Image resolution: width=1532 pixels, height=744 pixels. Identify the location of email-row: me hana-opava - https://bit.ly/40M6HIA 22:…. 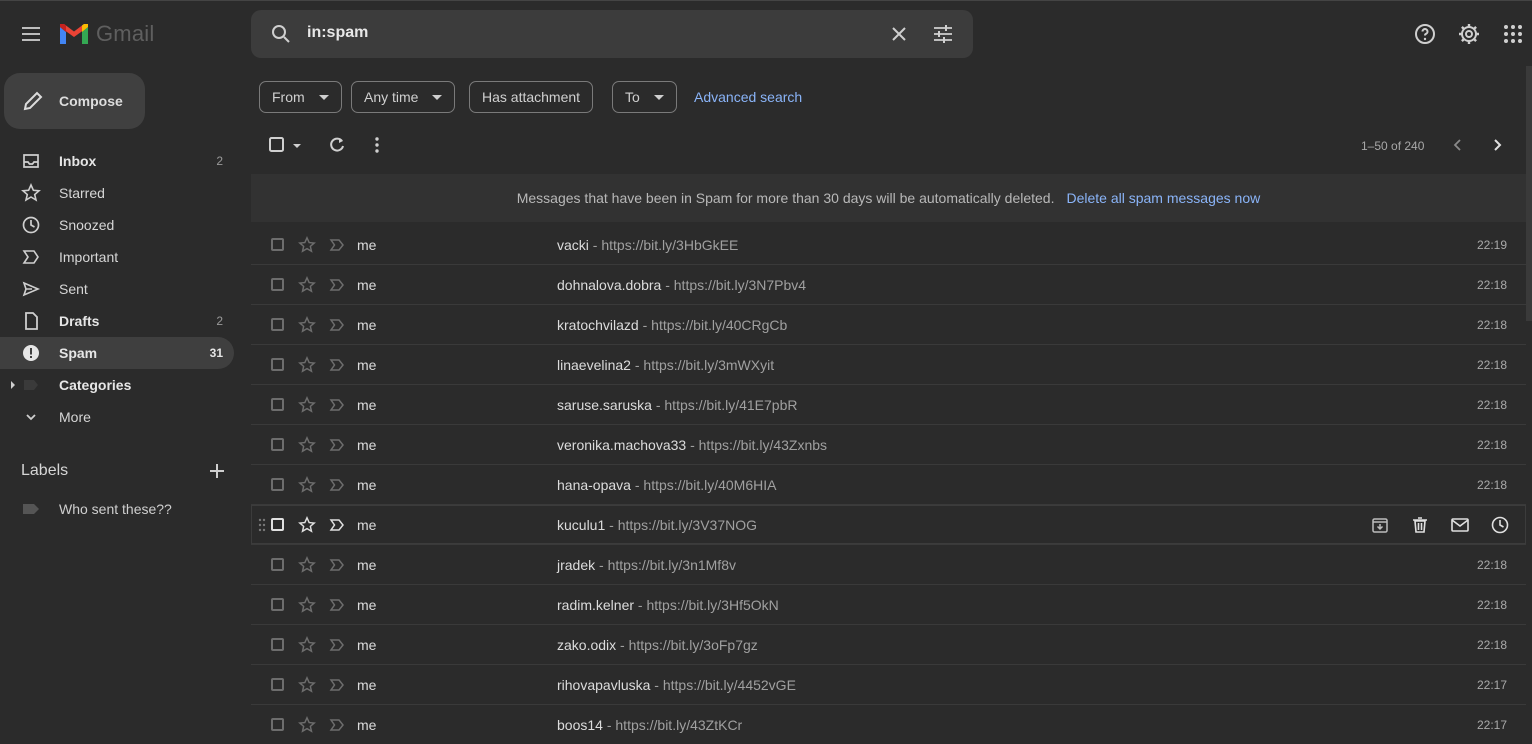
(888, 485).